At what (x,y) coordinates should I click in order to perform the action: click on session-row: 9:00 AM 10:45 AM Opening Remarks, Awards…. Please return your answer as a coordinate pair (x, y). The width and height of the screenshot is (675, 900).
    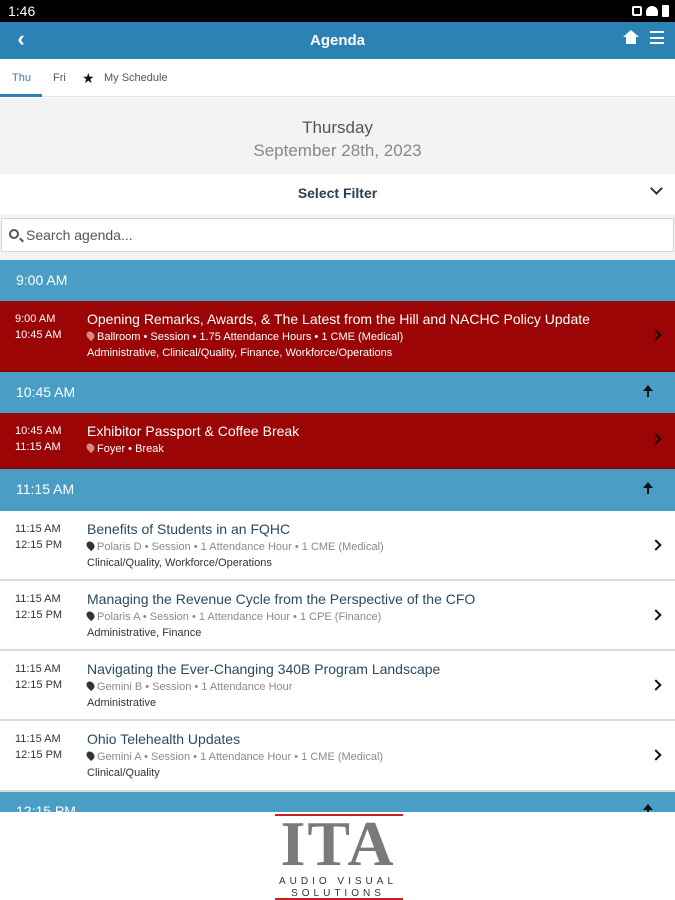
    Looking at the image, I should click on (337, 336).